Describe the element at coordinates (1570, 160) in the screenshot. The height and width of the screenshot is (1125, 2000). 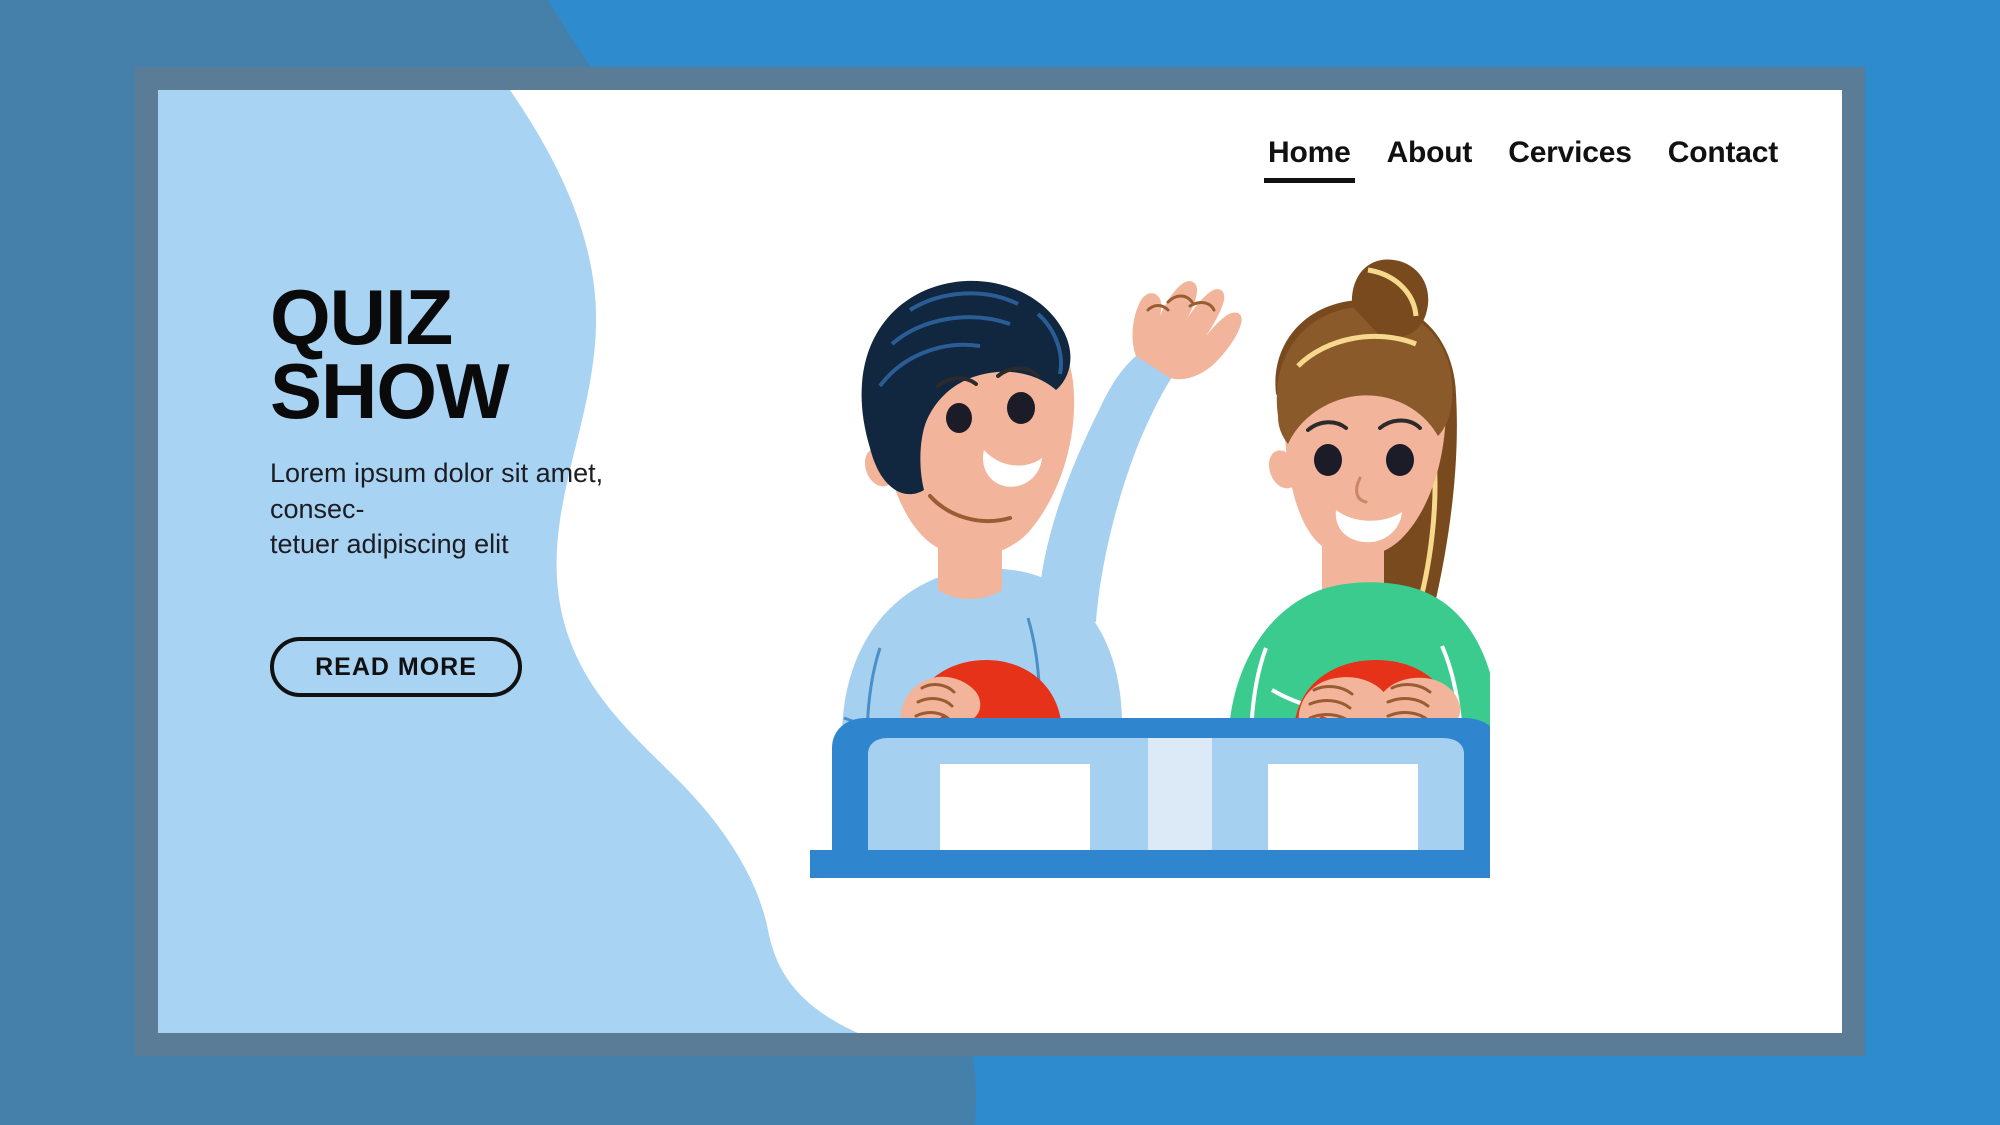
I see `nav-item-cervices: Cervices` at that location.